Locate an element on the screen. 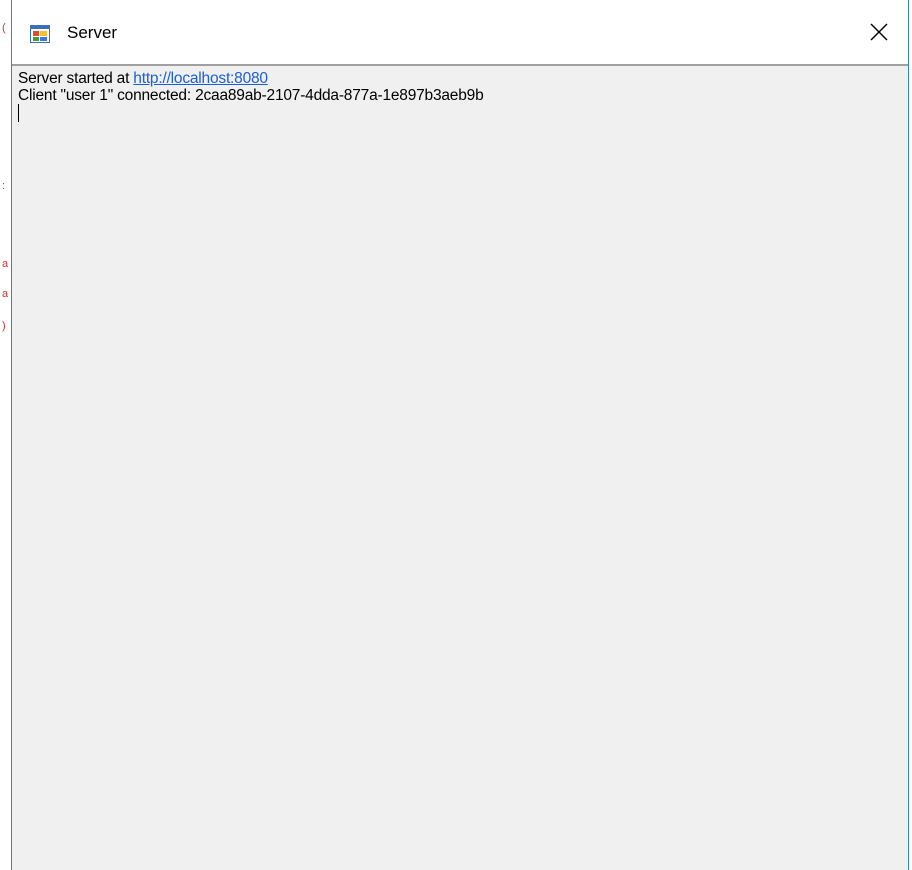  log-line-text: Server started at is located at coordinates (76, 78).